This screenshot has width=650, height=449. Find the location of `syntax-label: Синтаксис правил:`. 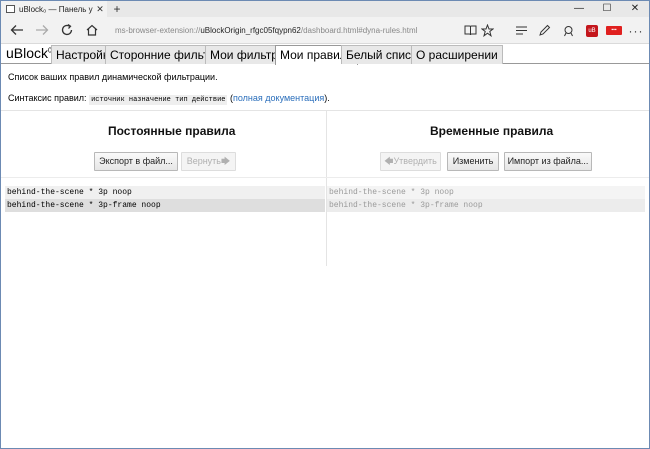

syntax-label: Синтаксис правил: is located at coordinates (47, 98).